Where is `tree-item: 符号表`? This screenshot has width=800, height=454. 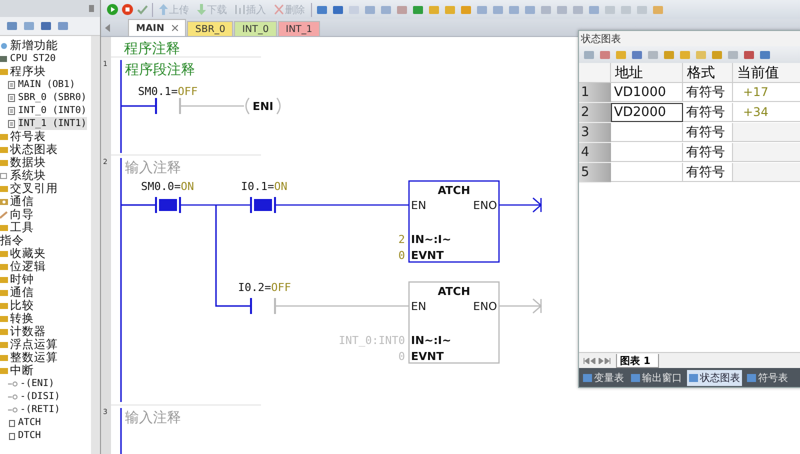
tree-item: 符号表 is located at coordinates (28, 136).